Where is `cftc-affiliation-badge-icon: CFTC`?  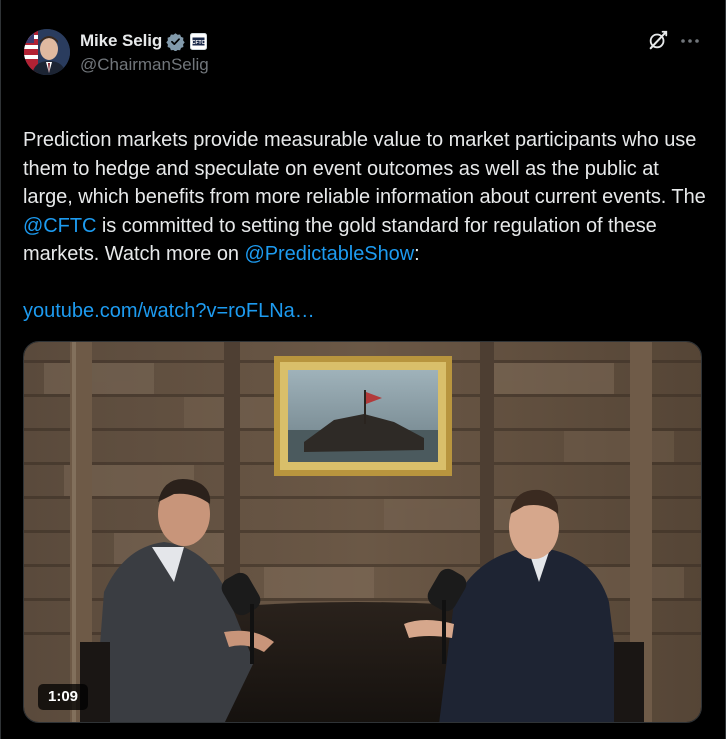 cftc-affiliation-badge-icon: CFTC is located at coordinates (199, 41).